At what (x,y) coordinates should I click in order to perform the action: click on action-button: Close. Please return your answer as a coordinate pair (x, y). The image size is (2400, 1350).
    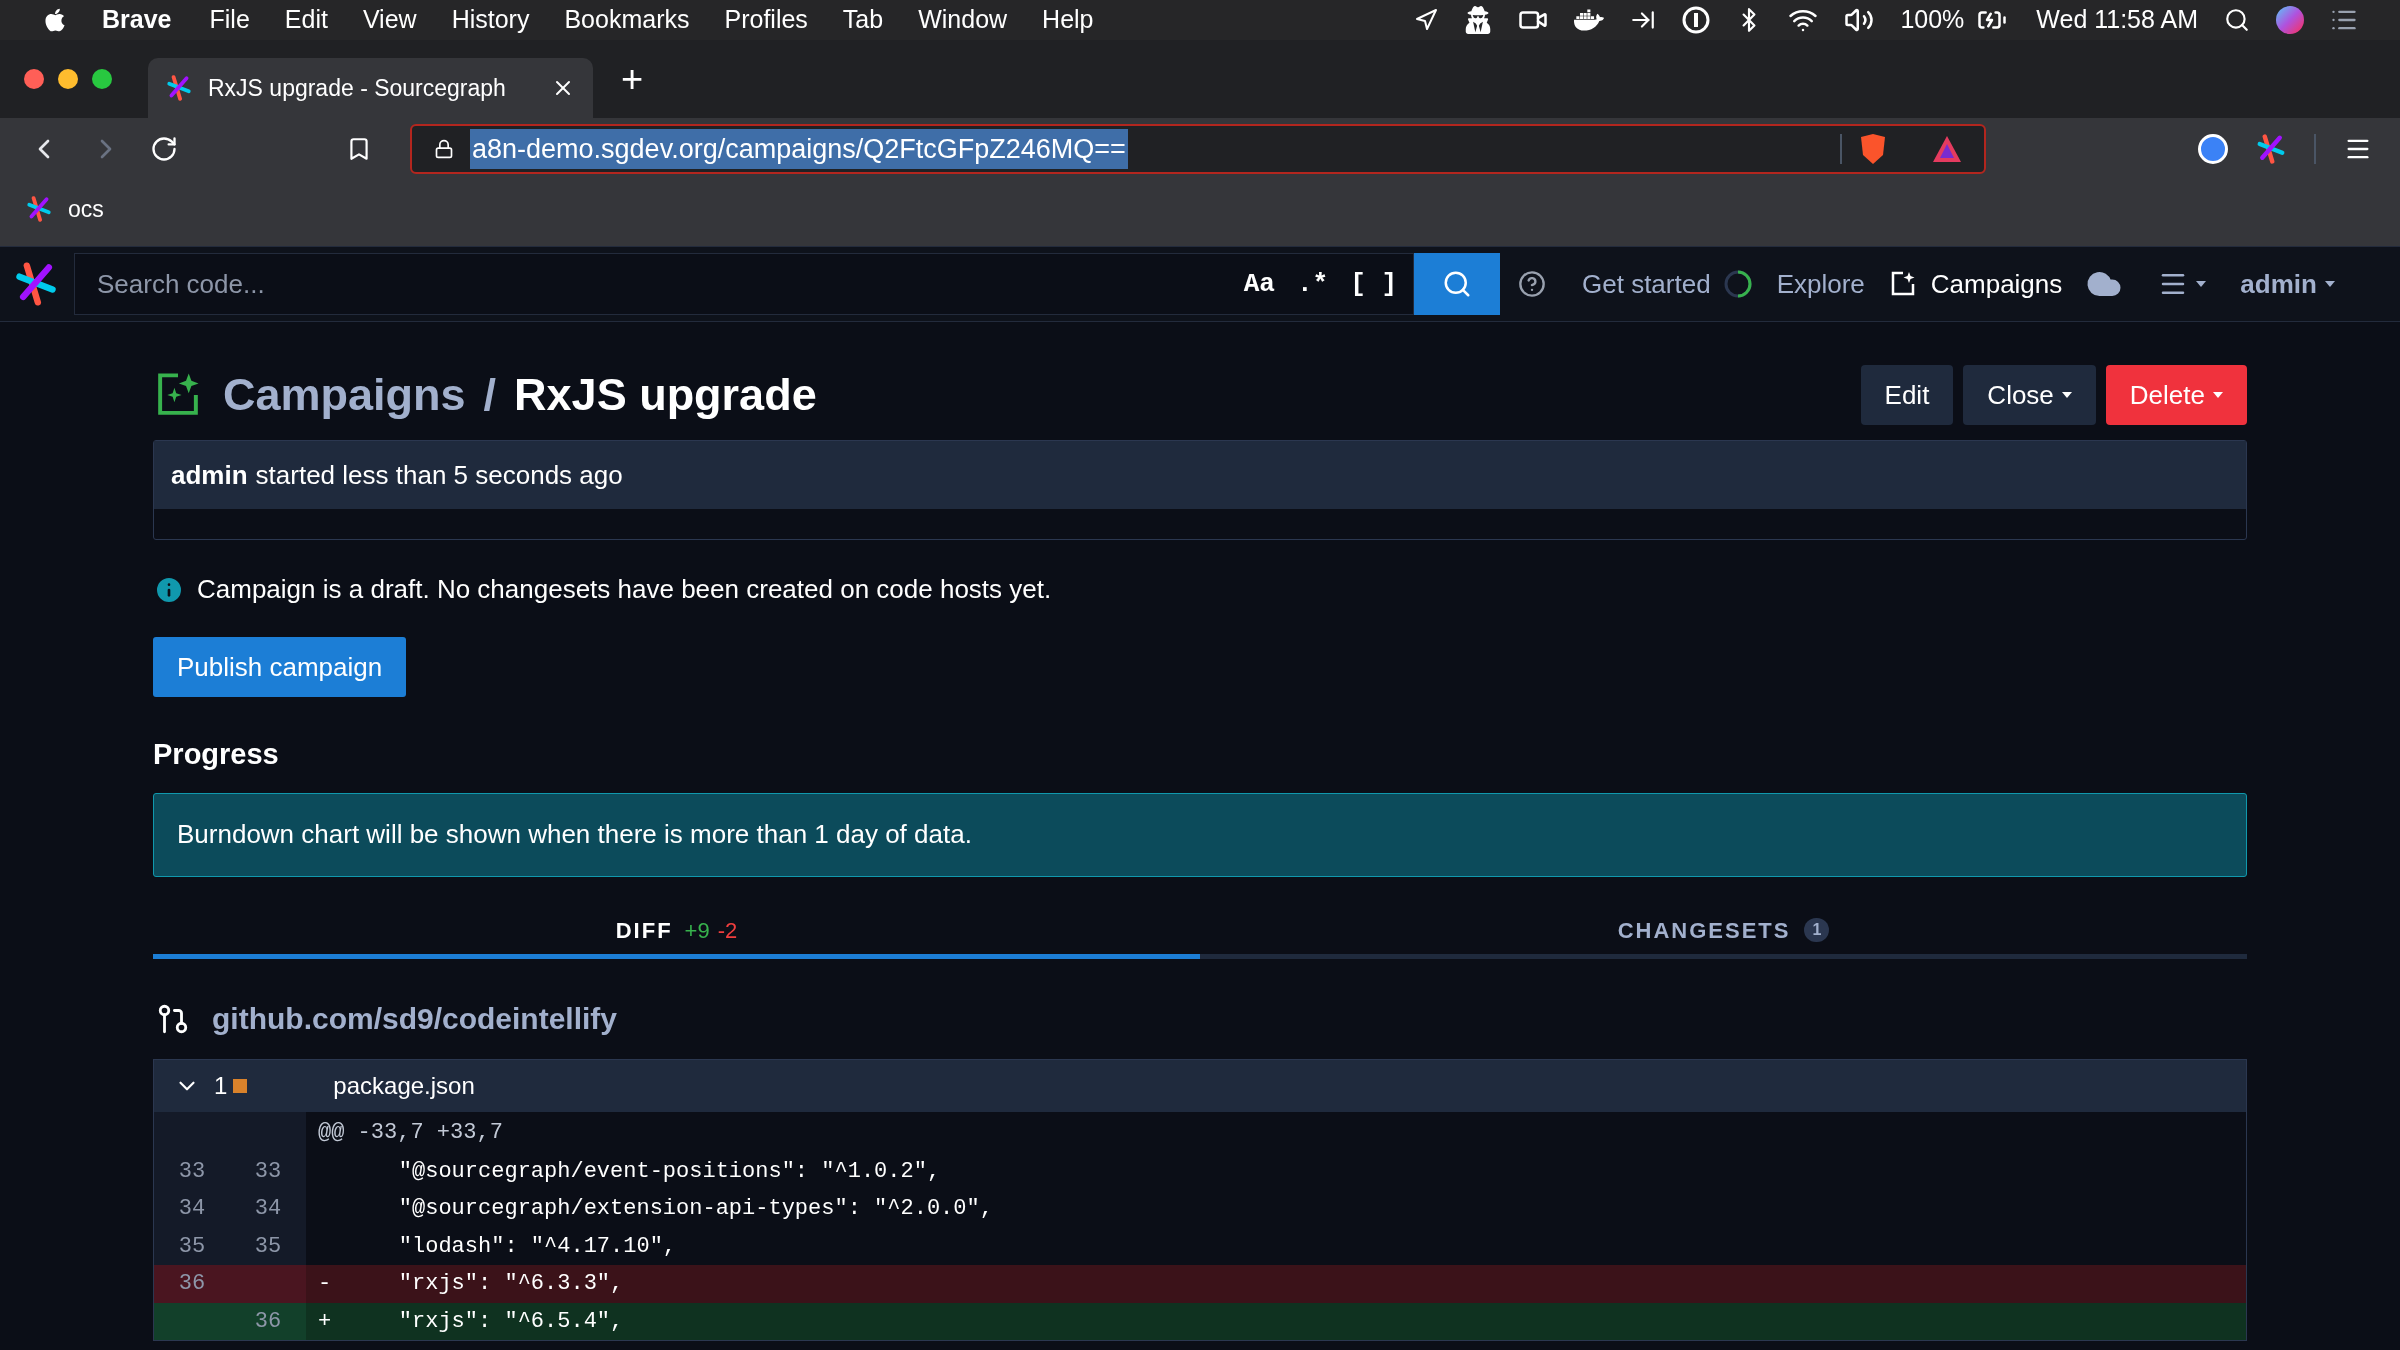
    Looking at the image, I should click on (2029, 395).